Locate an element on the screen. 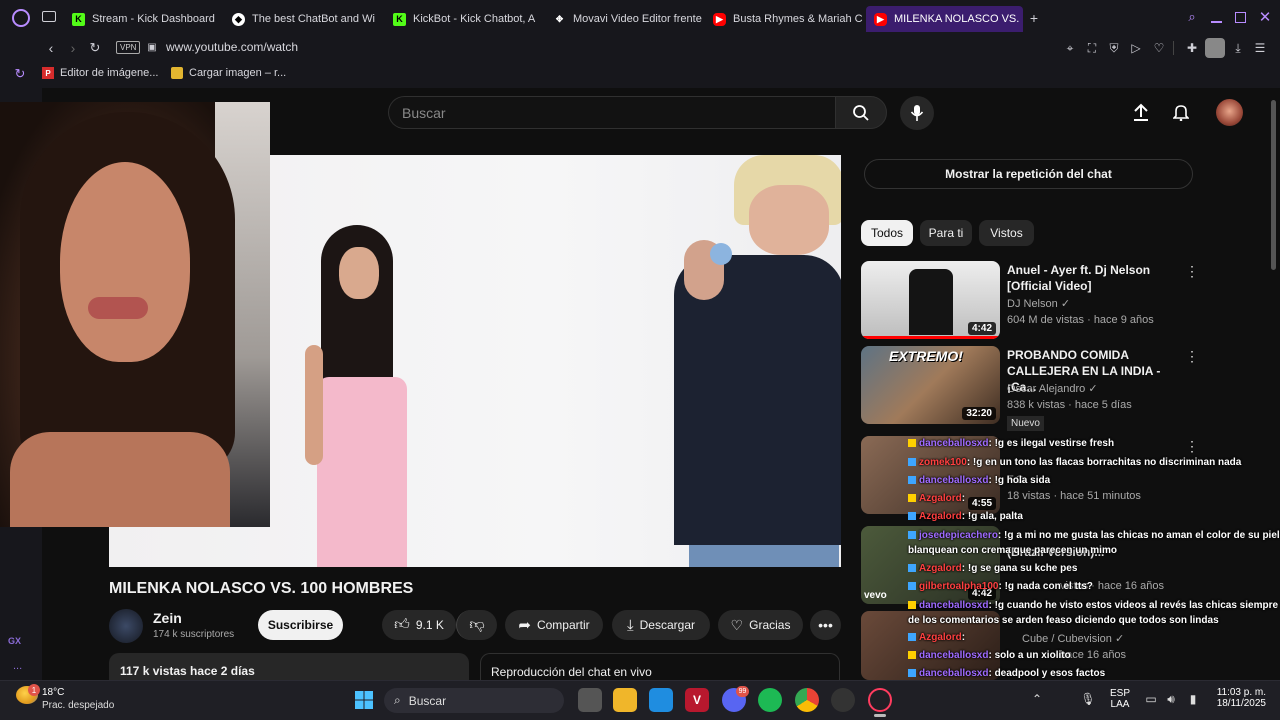 This screenshot has height=720, width=1280. more-horizontal-icon: ••• is located at coordinates (825, 625).